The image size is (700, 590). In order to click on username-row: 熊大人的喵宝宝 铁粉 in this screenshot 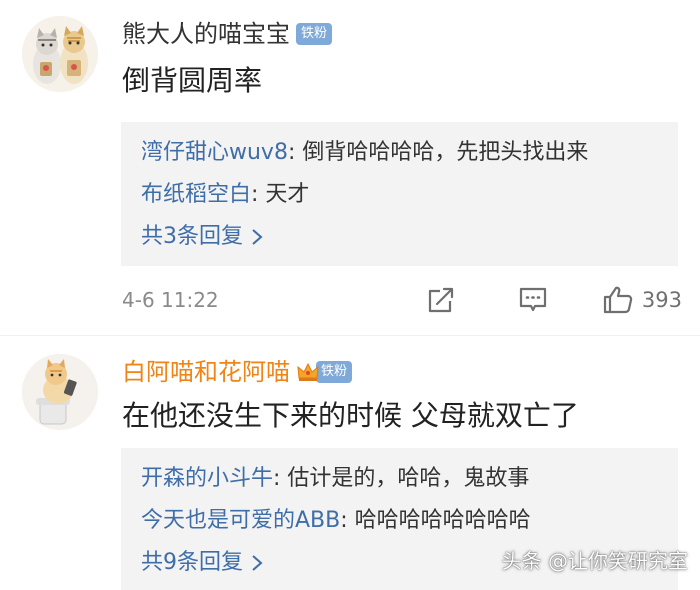, I will do `click(227, 34)`.